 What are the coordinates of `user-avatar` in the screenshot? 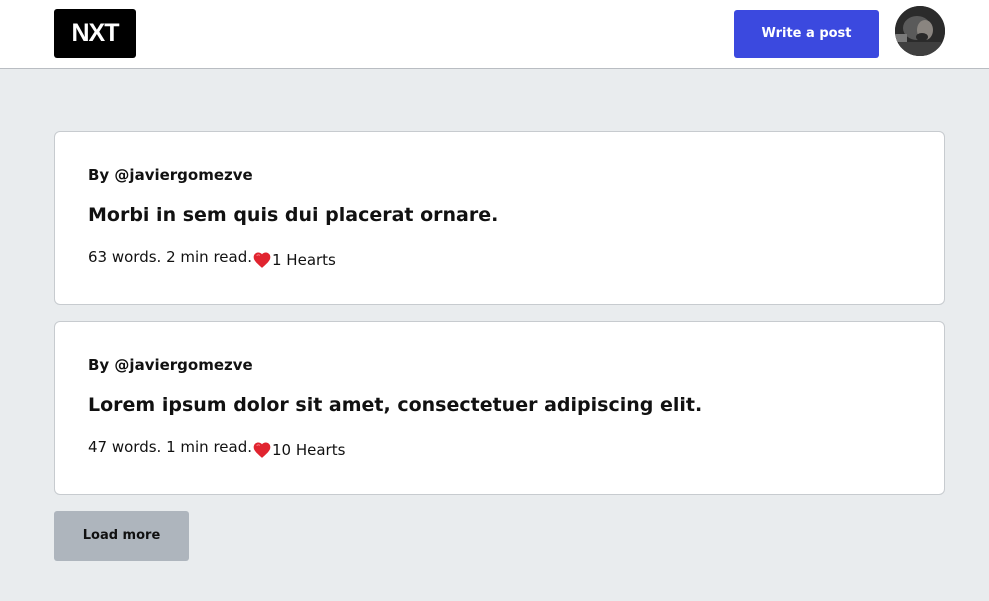 It's located at (920, 31).